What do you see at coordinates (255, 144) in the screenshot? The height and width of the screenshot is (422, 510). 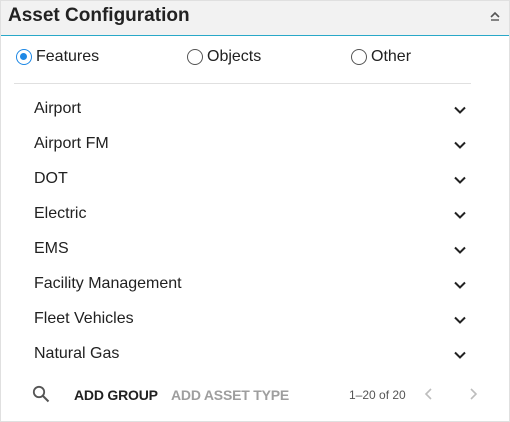 I see `group-item-airport-fm: Airport FM` at bounding box center [255, 144].